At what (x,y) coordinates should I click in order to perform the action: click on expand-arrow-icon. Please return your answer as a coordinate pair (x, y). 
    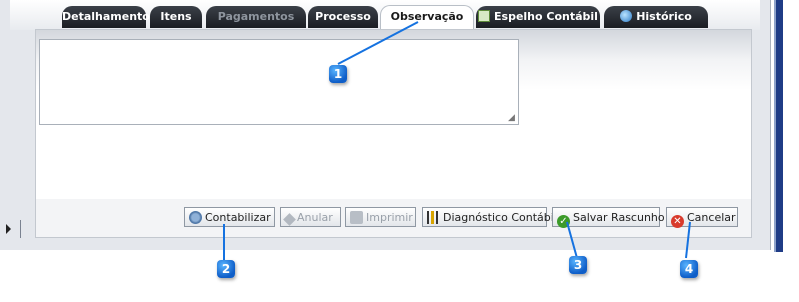
    Looking at the image, I should click on (8, 229).